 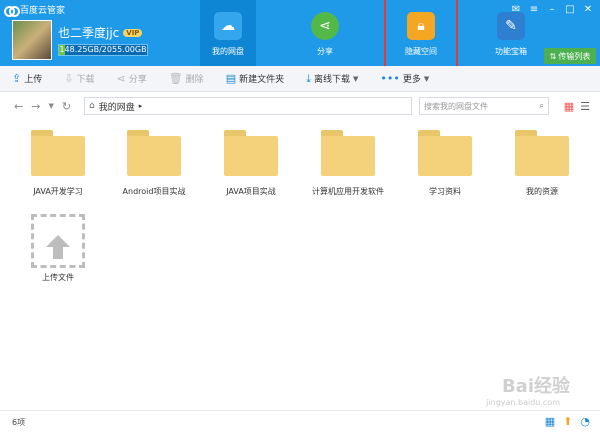 I want to click on file-name: 计算机应用开发软件, so click(x=348, y=191).